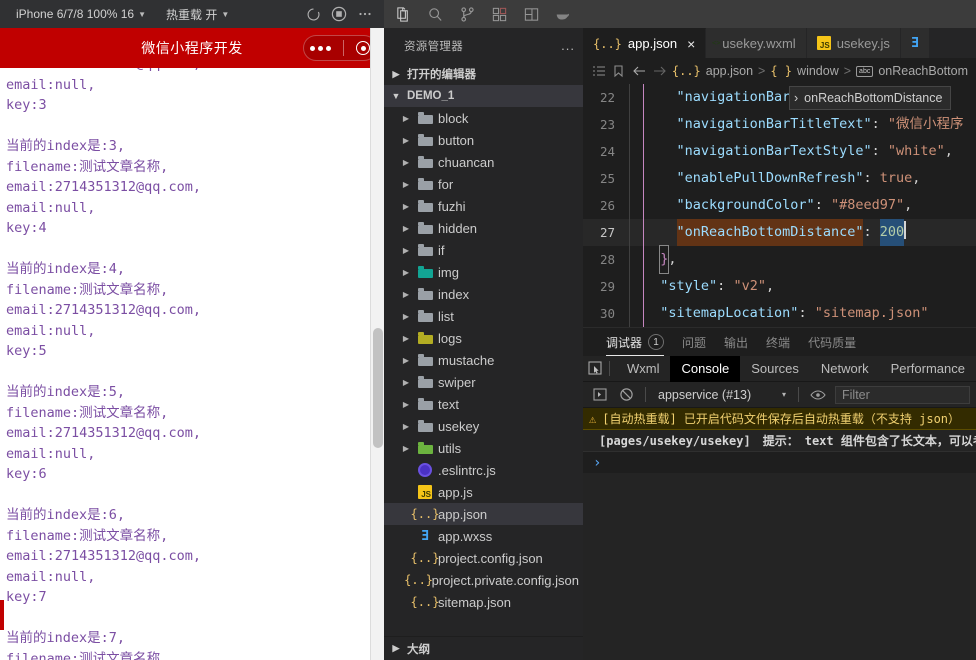  What do you see at coordinates (645, 43) in the screenshot?
I see `editor-tab-app-json: {..} app.json ×` at bounding box center [645, 43].